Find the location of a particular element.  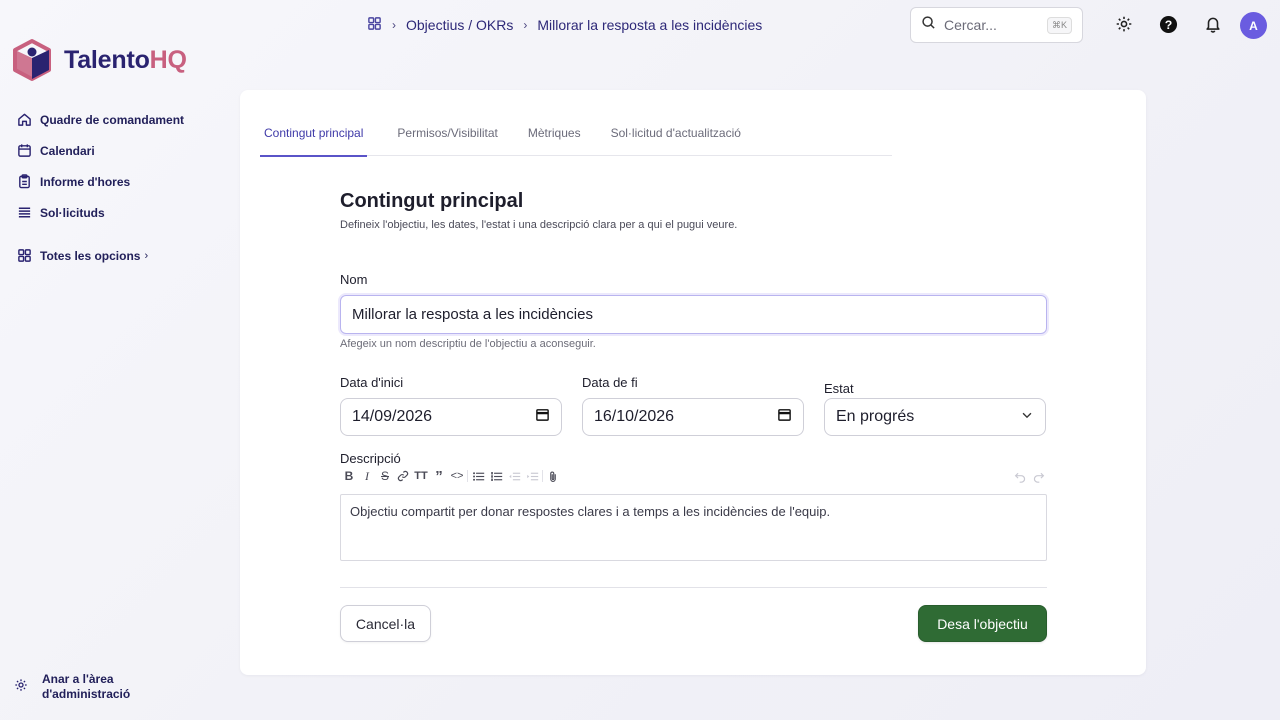

form-divider is located at coordinates (693, 587).